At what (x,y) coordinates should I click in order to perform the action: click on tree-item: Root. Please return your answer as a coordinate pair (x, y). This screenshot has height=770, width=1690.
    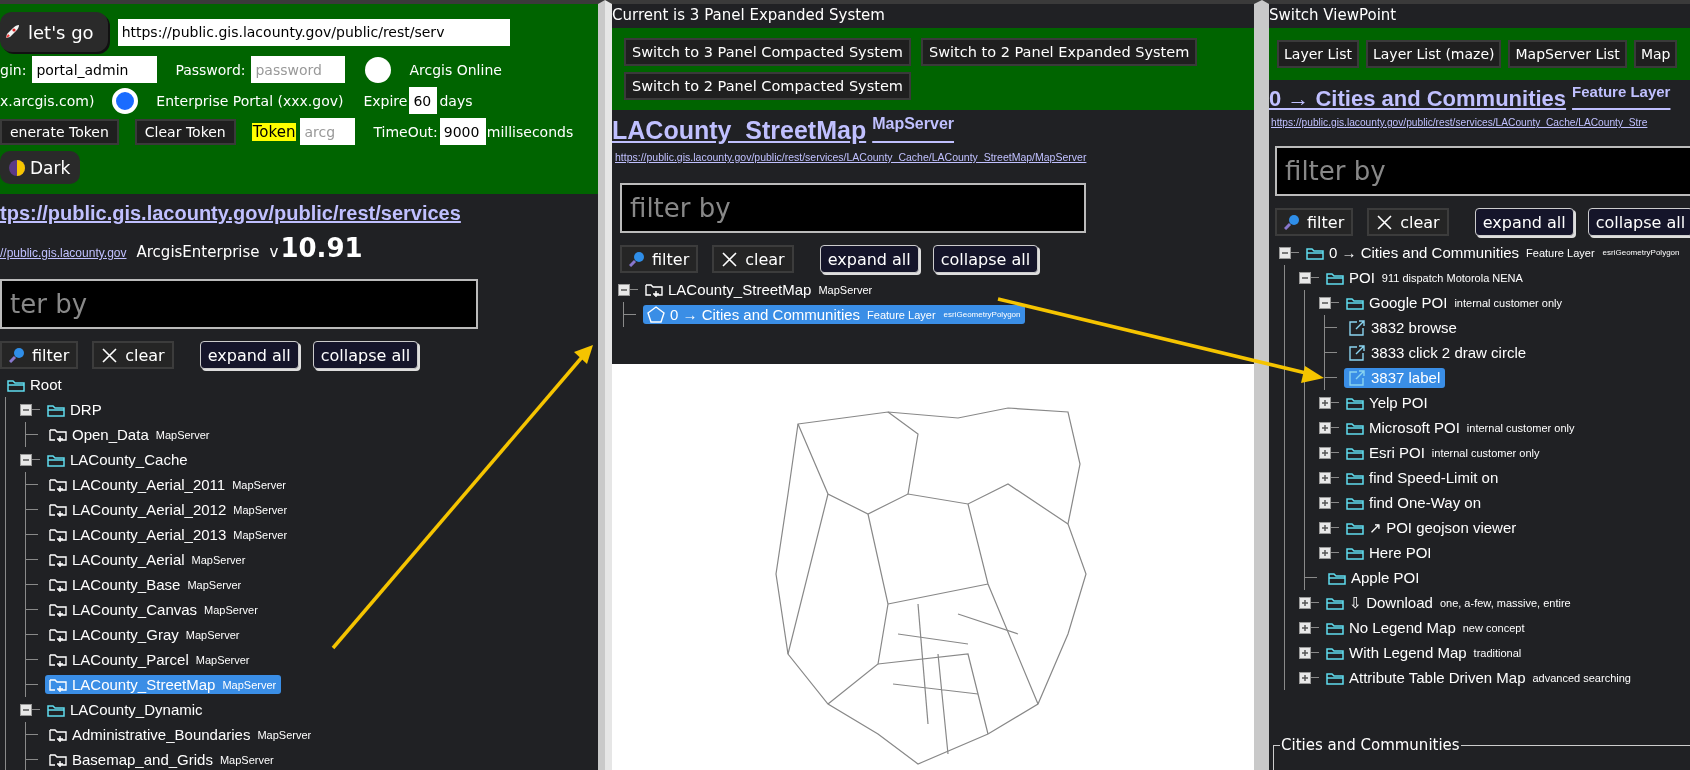
    Looking at the image, I should click on (35, 384).